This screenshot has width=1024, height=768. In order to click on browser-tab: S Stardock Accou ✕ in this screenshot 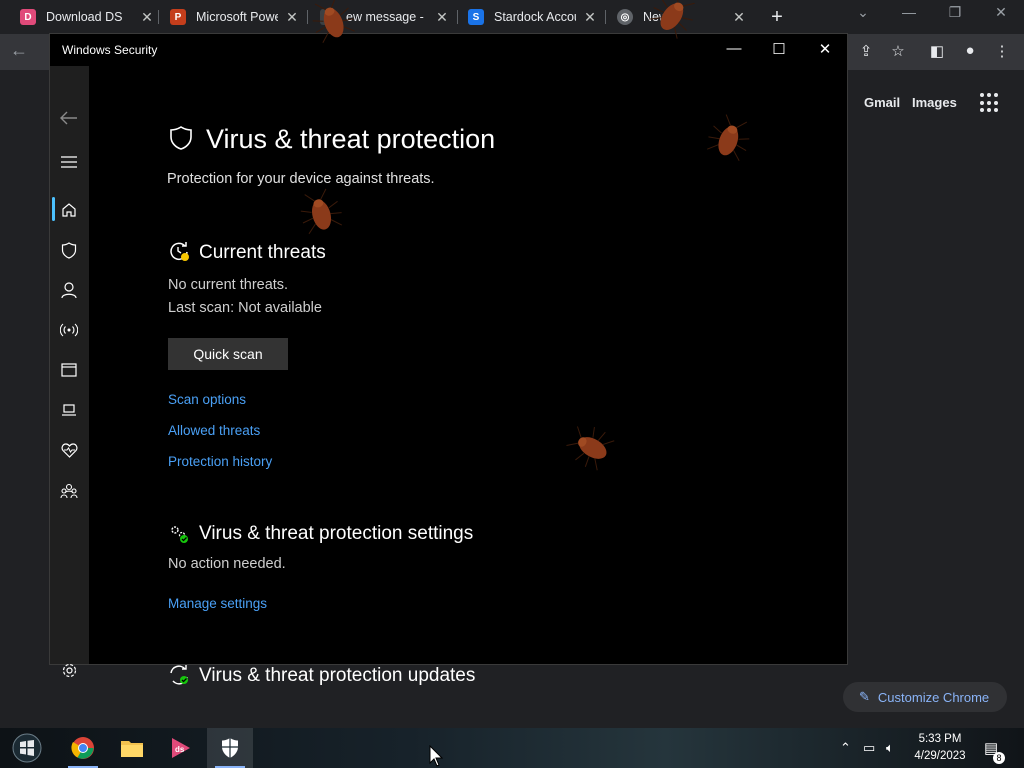, I will do `click(533, 17)`.